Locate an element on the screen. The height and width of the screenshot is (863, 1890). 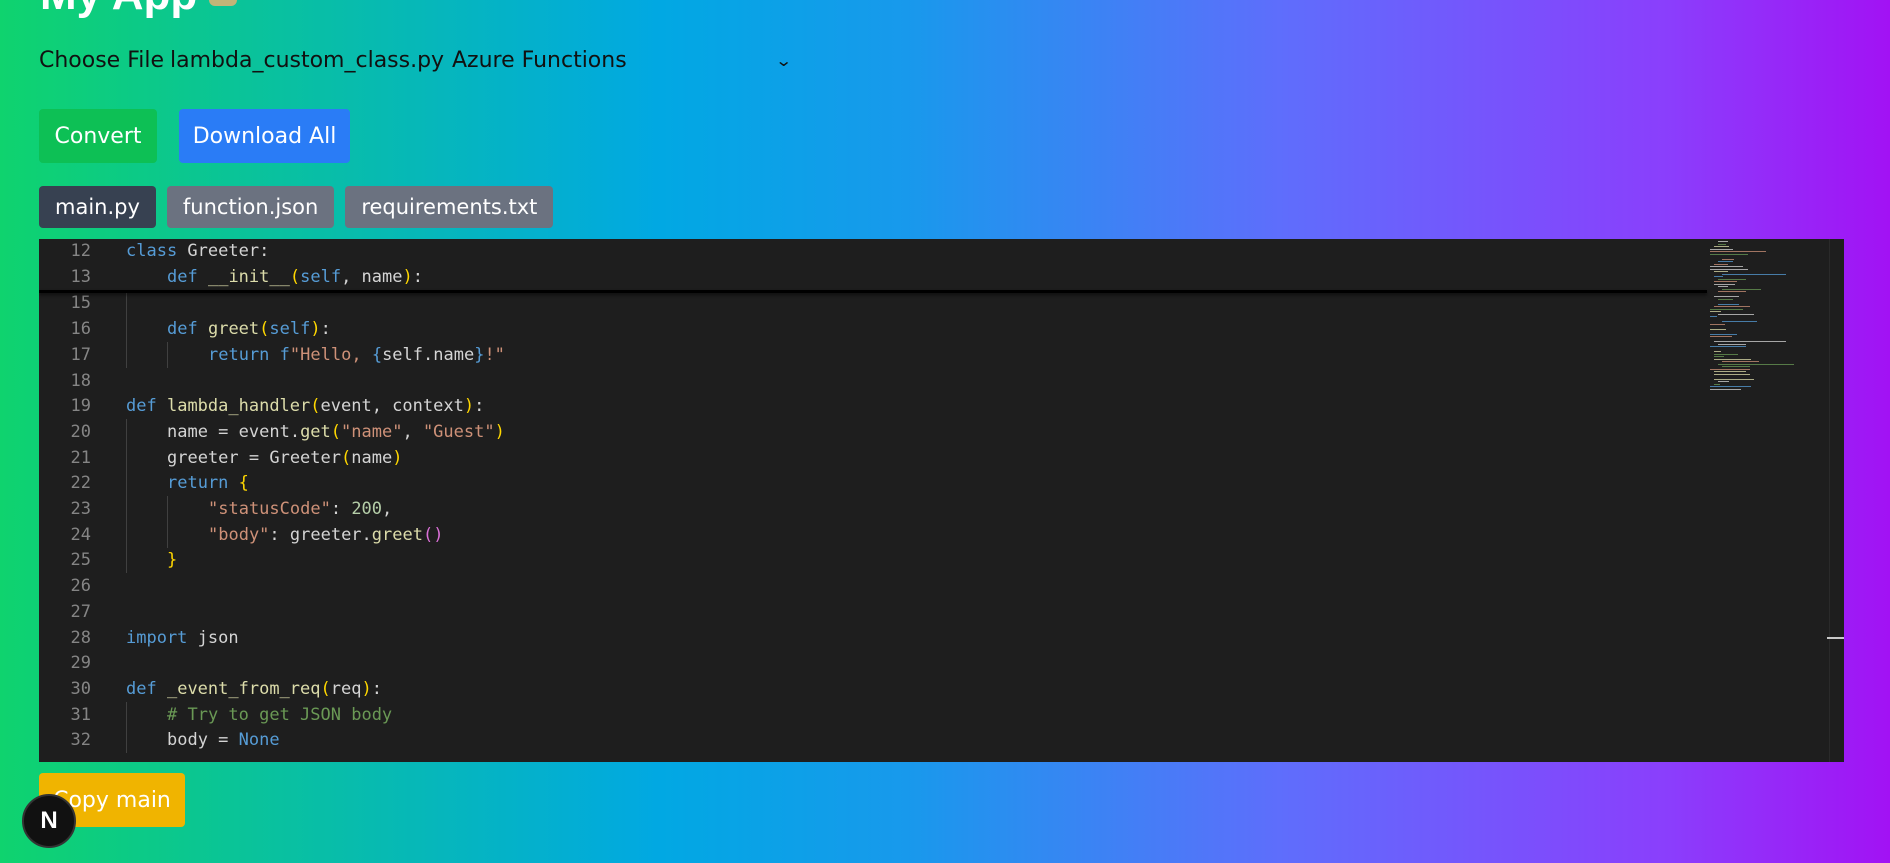
code-token: body = is located at coordinates (203, 740).